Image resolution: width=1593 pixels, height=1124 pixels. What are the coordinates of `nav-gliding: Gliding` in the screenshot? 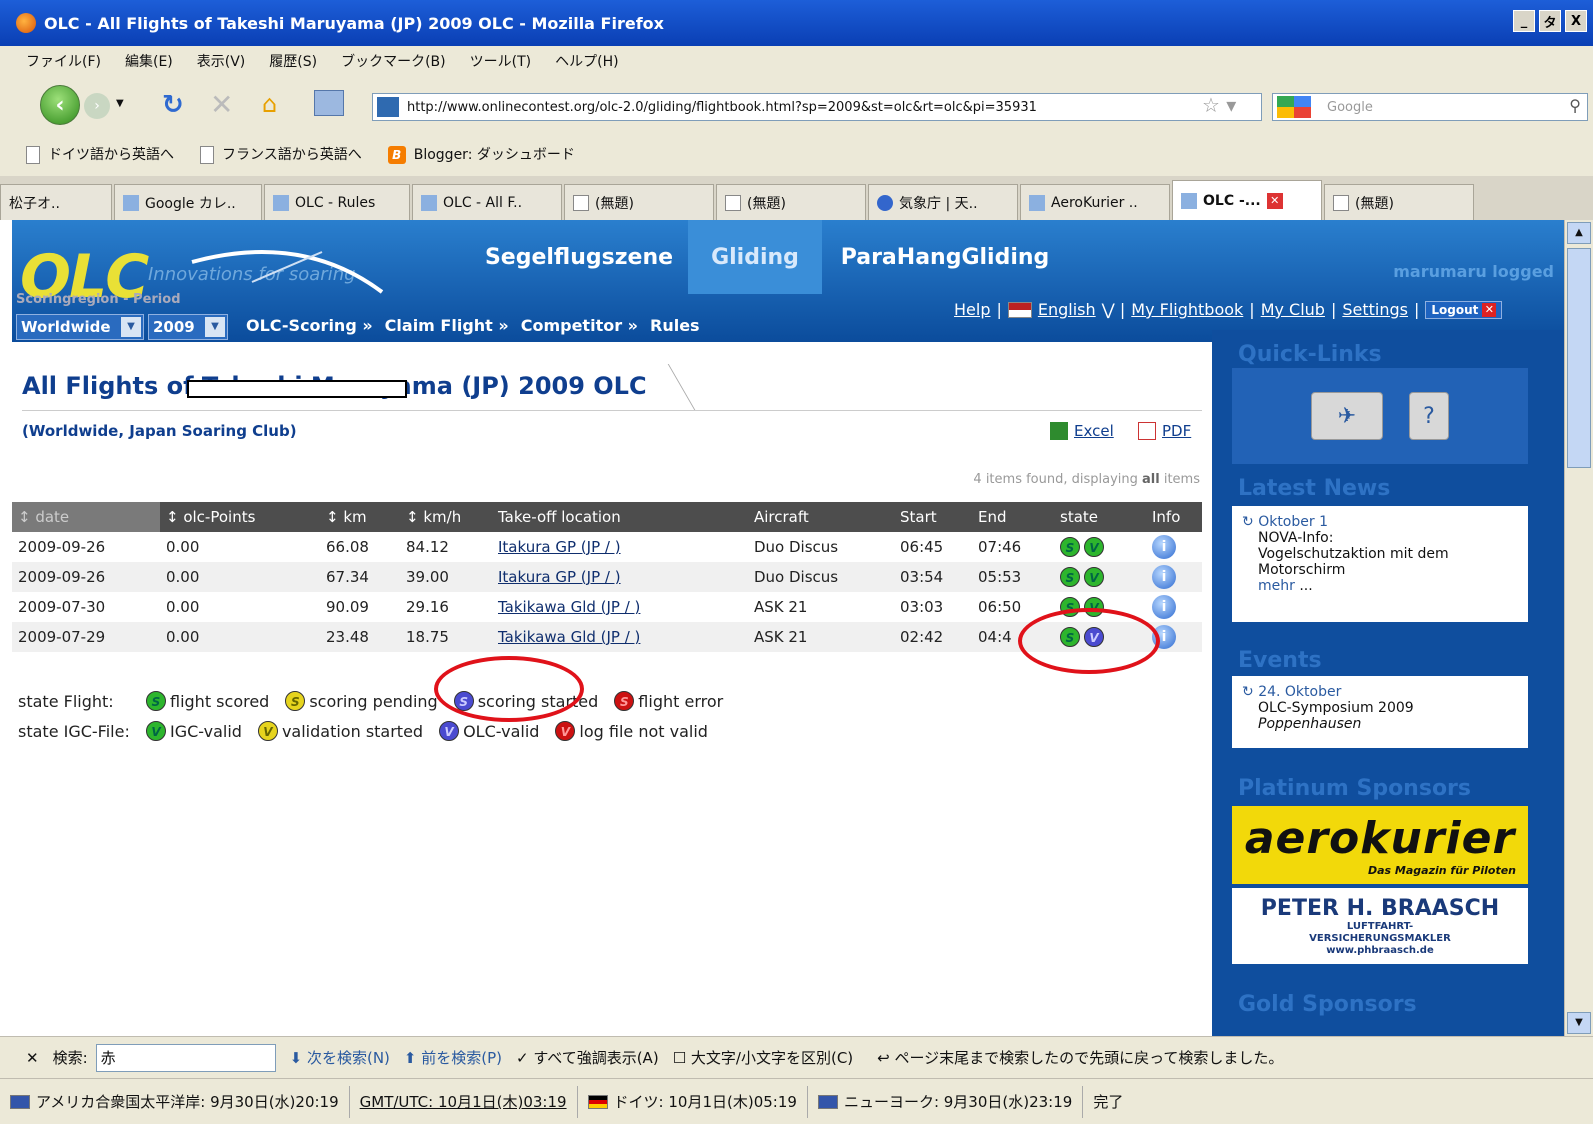 It's located at (755, 257).